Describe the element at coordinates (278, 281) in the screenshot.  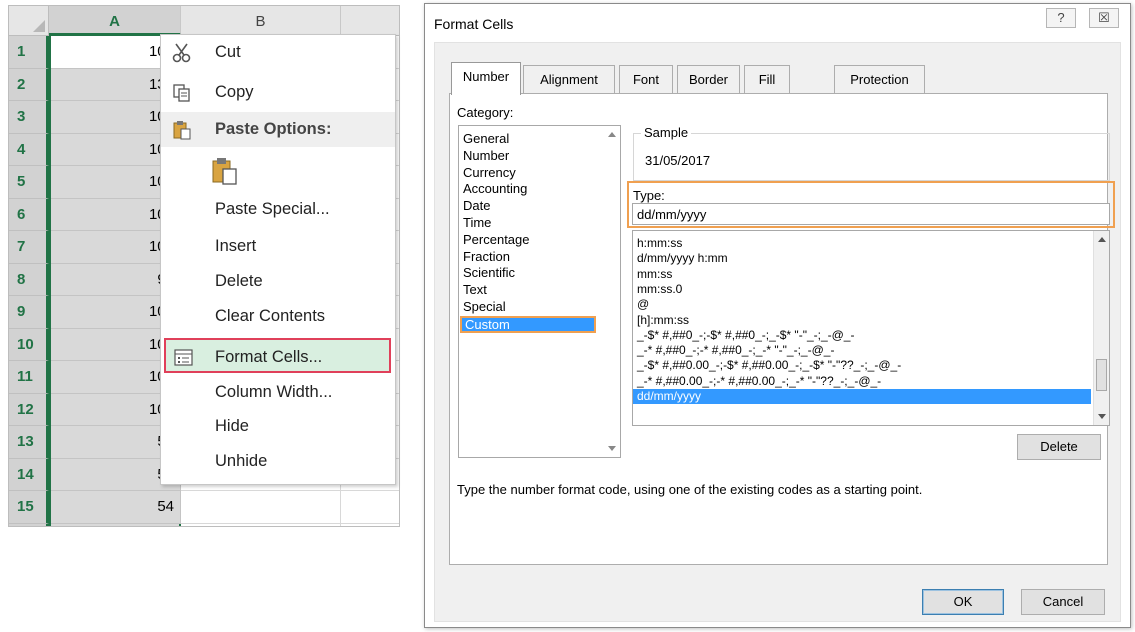
I see `menu-item-delete: Delete` at that location.